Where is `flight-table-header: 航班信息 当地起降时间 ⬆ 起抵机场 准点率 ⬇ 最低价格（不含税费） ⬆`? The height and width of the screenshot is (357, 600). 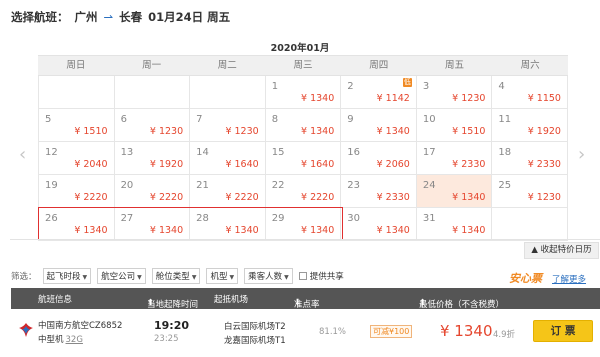 flight-table-header: 航班信息 当地起降时间 ⬆ 起抵机场 准点率 ⬇ 最低价格（不含税费） ⬆ is located at coordinates (305, 299).